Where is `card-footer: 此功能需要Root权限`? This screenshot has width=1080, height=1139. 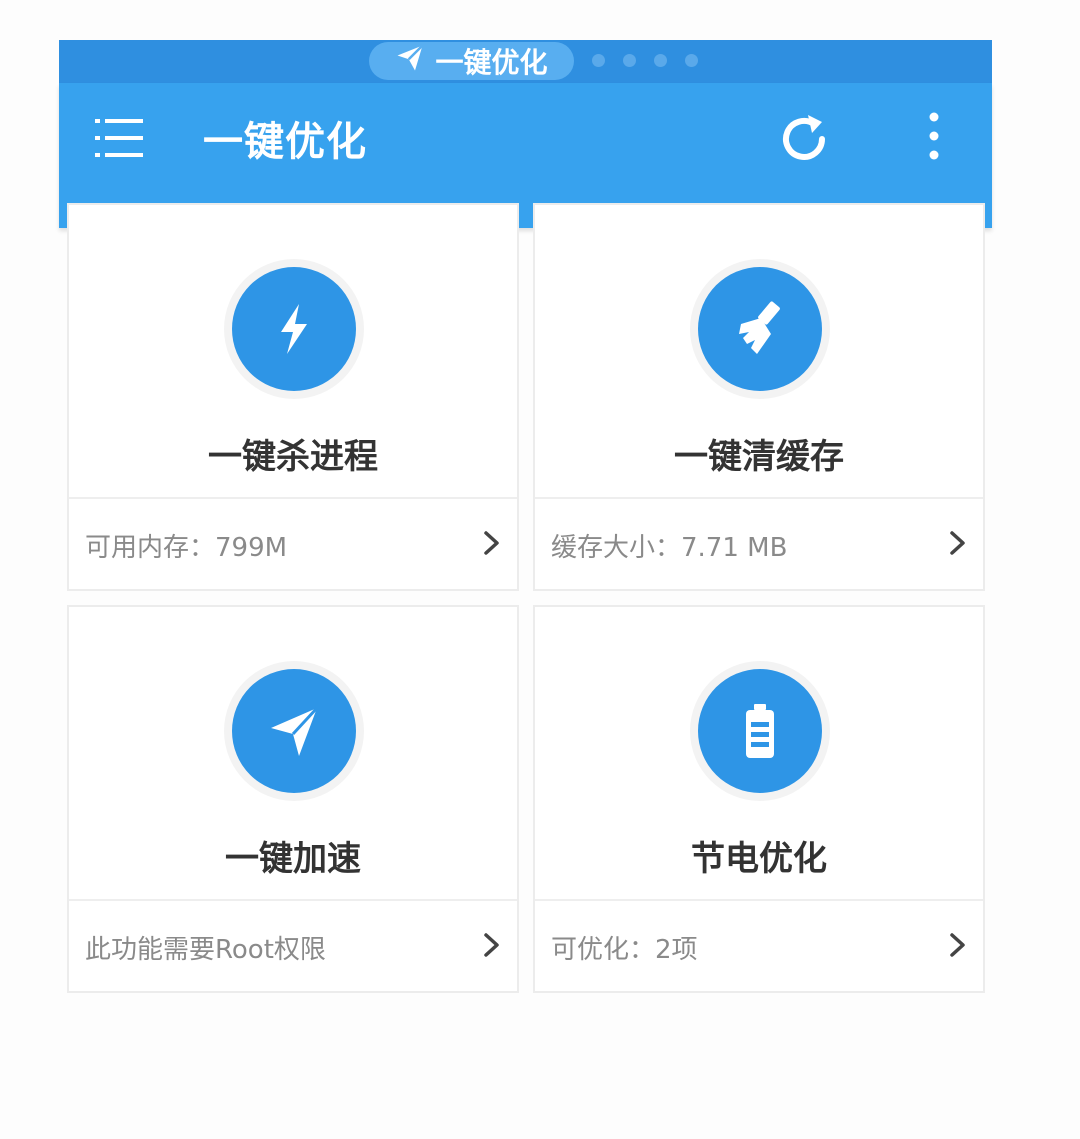 card-footer: 此功能需要Root权限 is located at coordinates (293, 946).